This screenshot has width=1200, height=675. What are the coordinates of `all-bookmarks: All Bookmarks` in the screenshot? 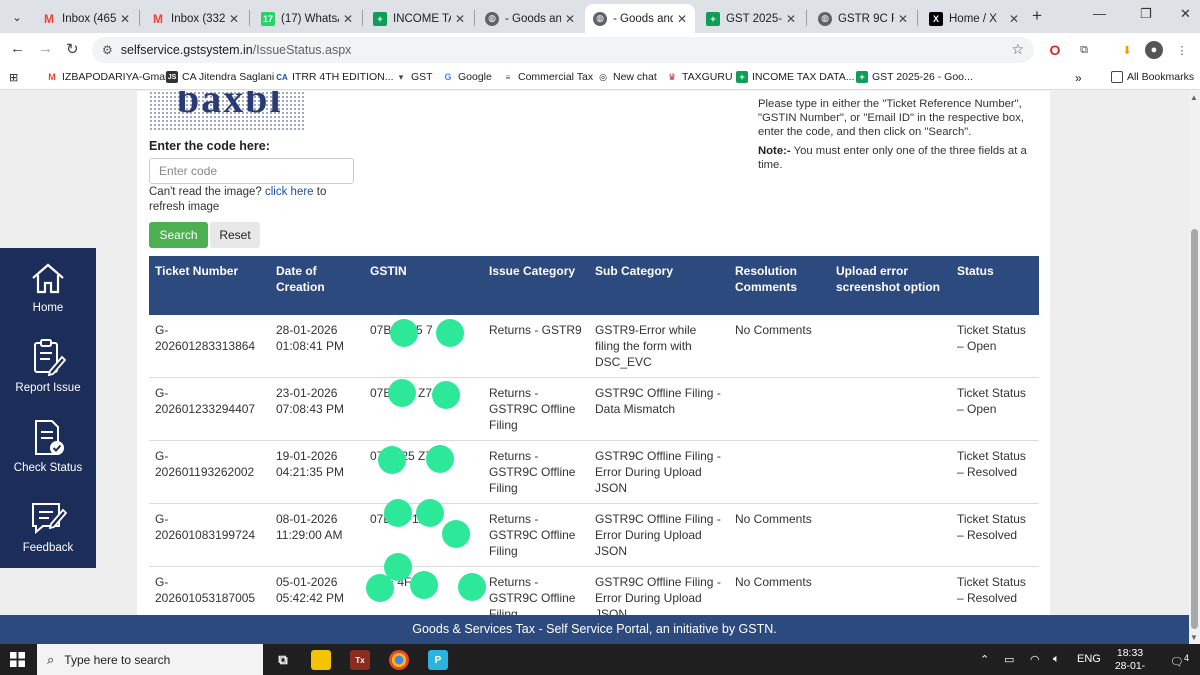 It's located at (1152, 77).